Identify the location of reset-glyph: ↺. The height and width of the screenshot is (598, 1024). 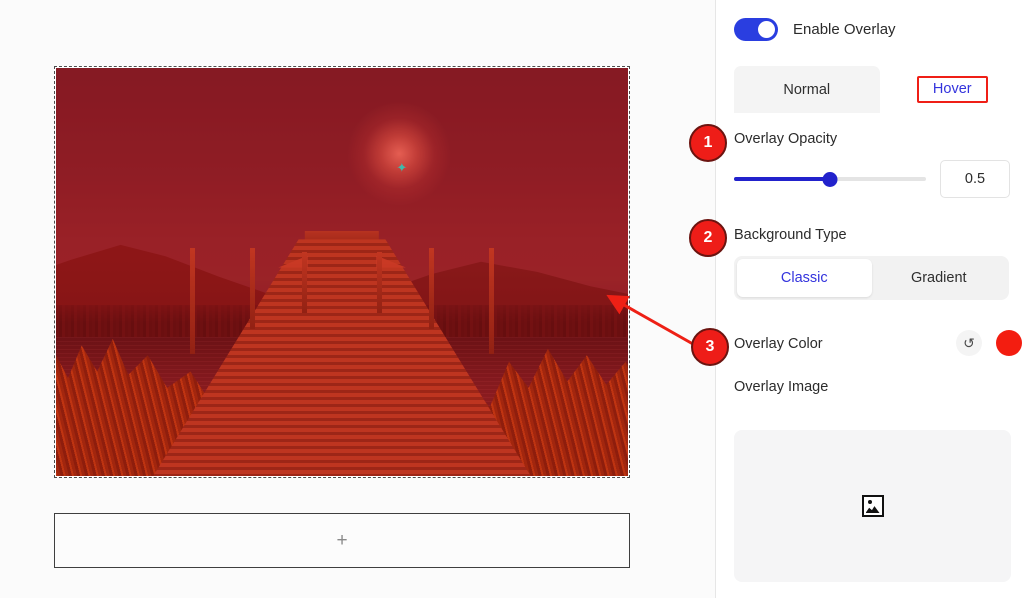
(969, 342).